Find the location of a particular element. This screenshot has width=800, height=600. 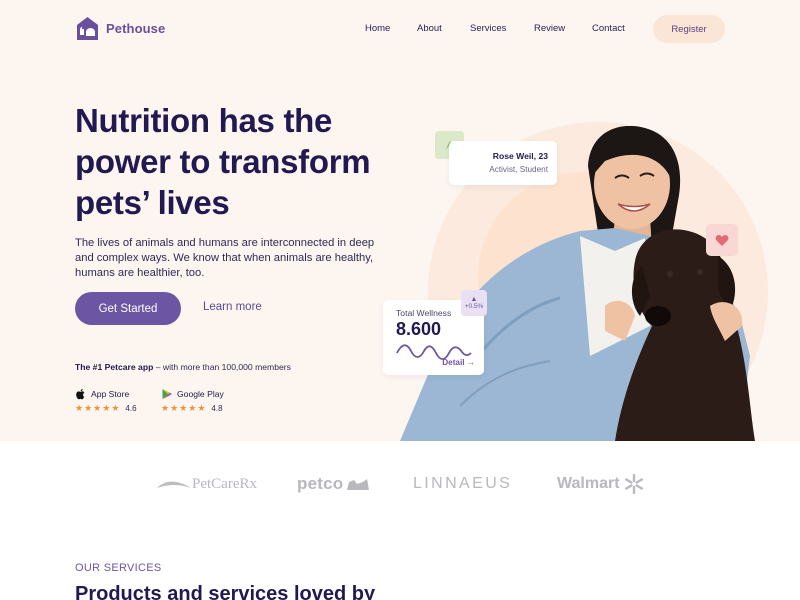

google-play-rating-value: 4.8 is located at coordinates (217, 408).